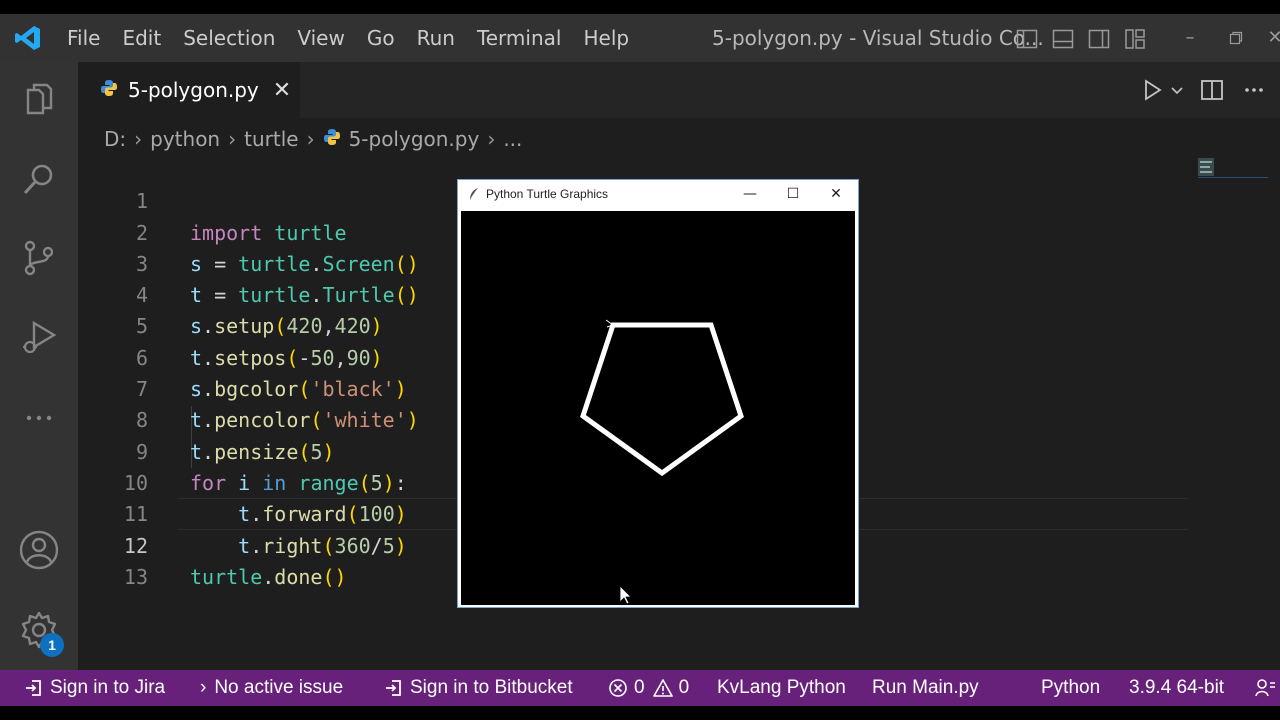 The height and width of the screenshot is (720, 1280). What do you see at coordinates (109, 90) in the screenshot?
I see `python-file-icon` at bounding box center [109, 90].